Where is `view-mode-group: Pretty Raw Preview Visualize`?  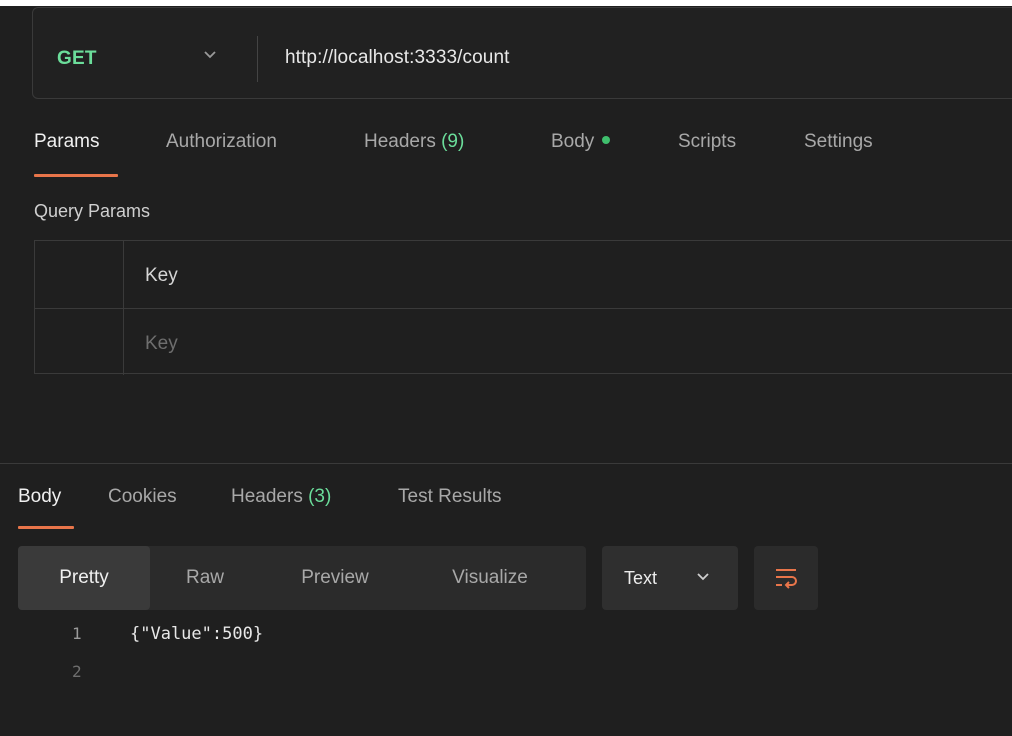
view-mode-group: Pretty Raw Preview Visualize is located at coordinates (302, 578).